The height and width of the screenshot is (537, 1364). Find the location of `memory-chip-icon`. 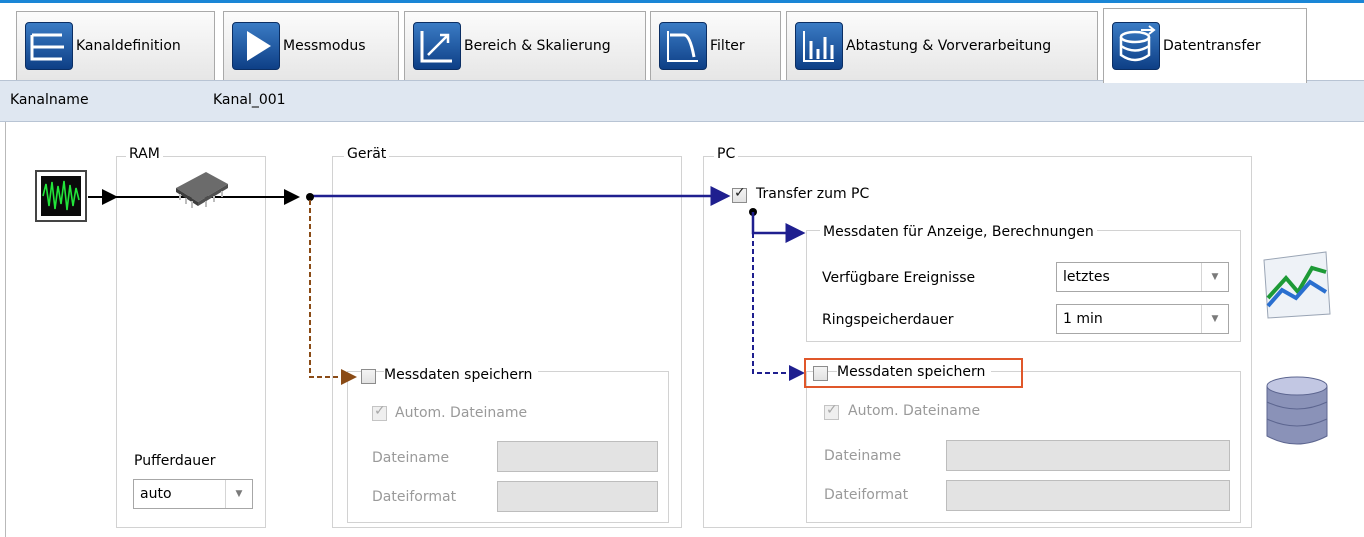

memory-chip-icon is located at coordinates (202, 191).